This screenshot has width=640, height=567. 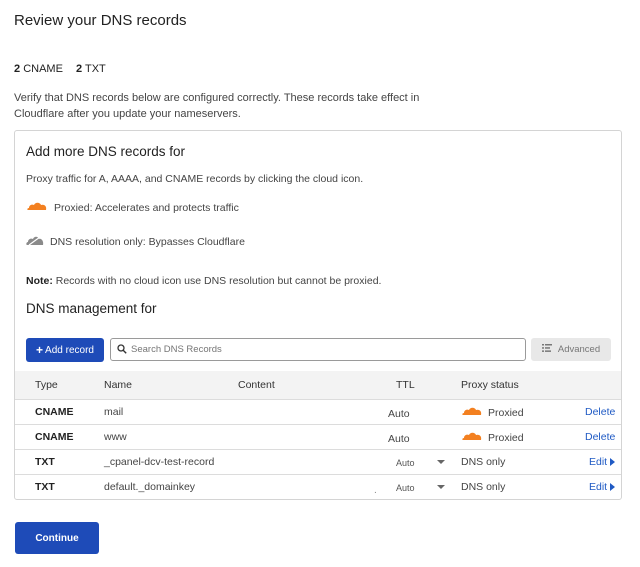 What do you see at coordinates (546, 349) in the screenshot?
I see `filter-lines-icon` at bounding box center [546, 349].